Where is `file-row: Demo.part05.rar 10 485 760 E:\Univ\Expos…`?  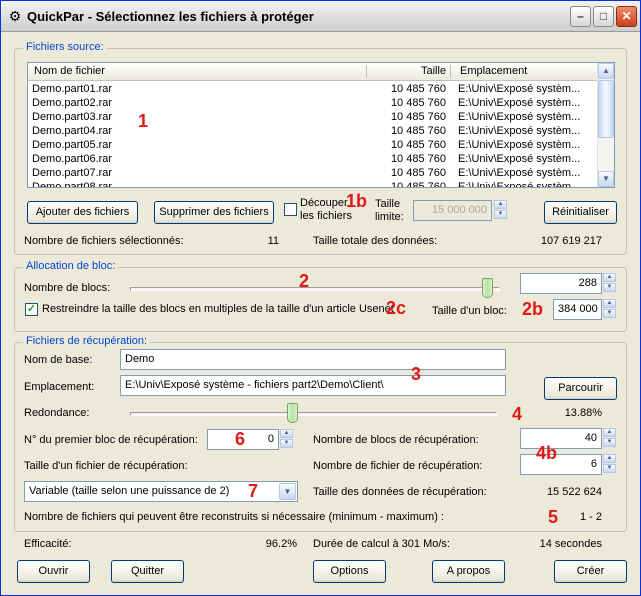
file-row: Demo.part05.rar 10 485 760 E:\Univ\Expos… is located at coordinates (313, 145).